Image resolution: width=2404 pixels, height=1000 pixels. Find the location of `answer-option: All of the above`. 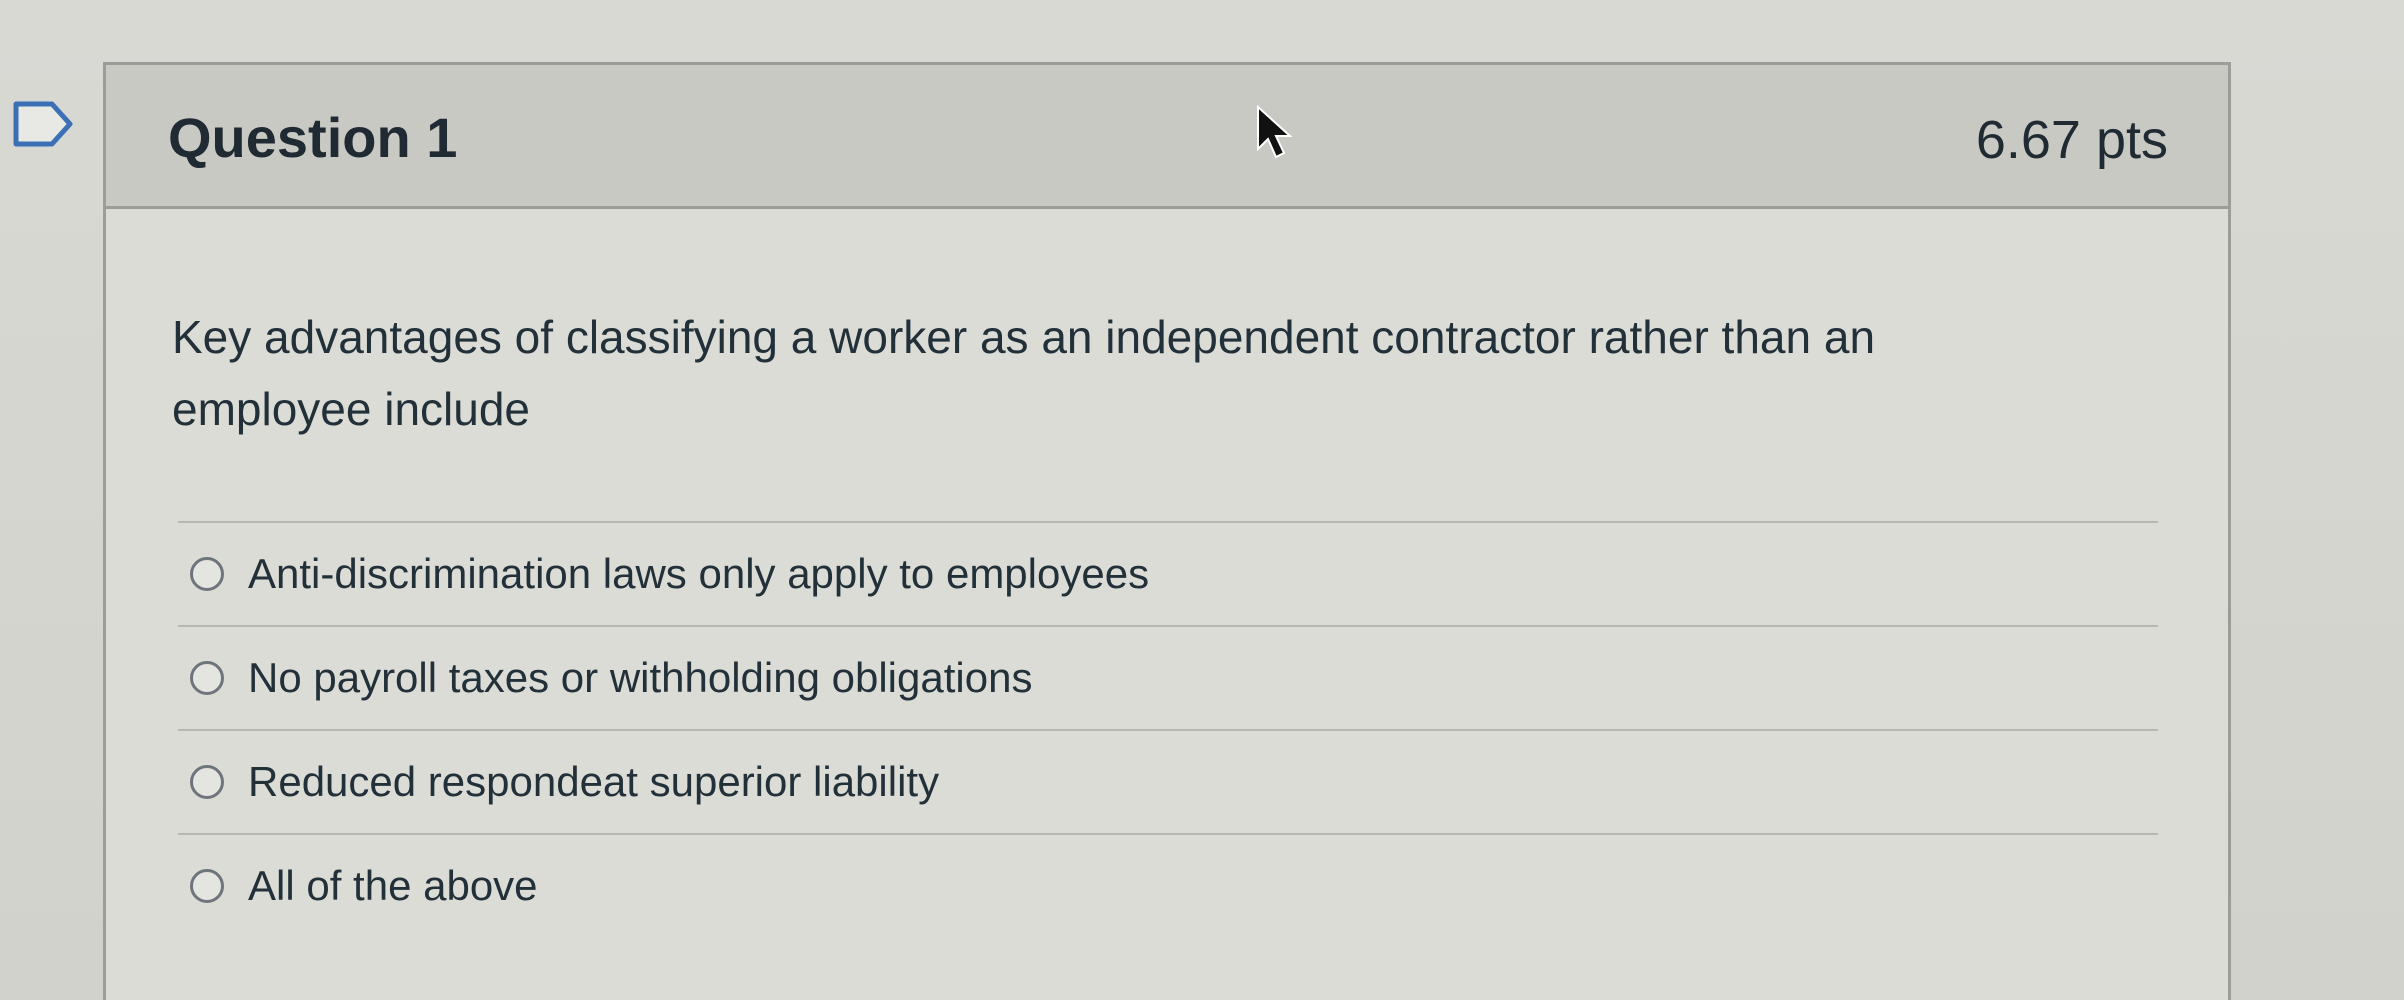

answer-option: All of the above is located at coordinates (1168, 886).